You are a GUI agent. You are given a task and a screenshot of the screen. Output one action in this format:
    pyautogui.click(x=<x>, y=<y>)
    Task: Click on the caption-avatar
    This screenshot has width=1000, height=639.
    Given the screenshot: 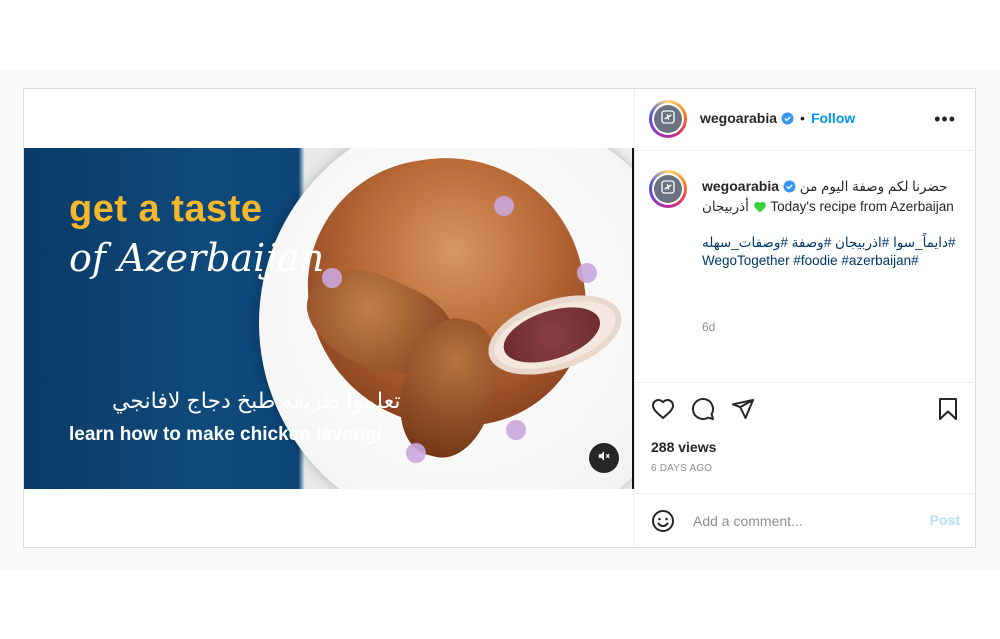 What is the action you would take?
    pyautogui.click(x=668, y=189)
    